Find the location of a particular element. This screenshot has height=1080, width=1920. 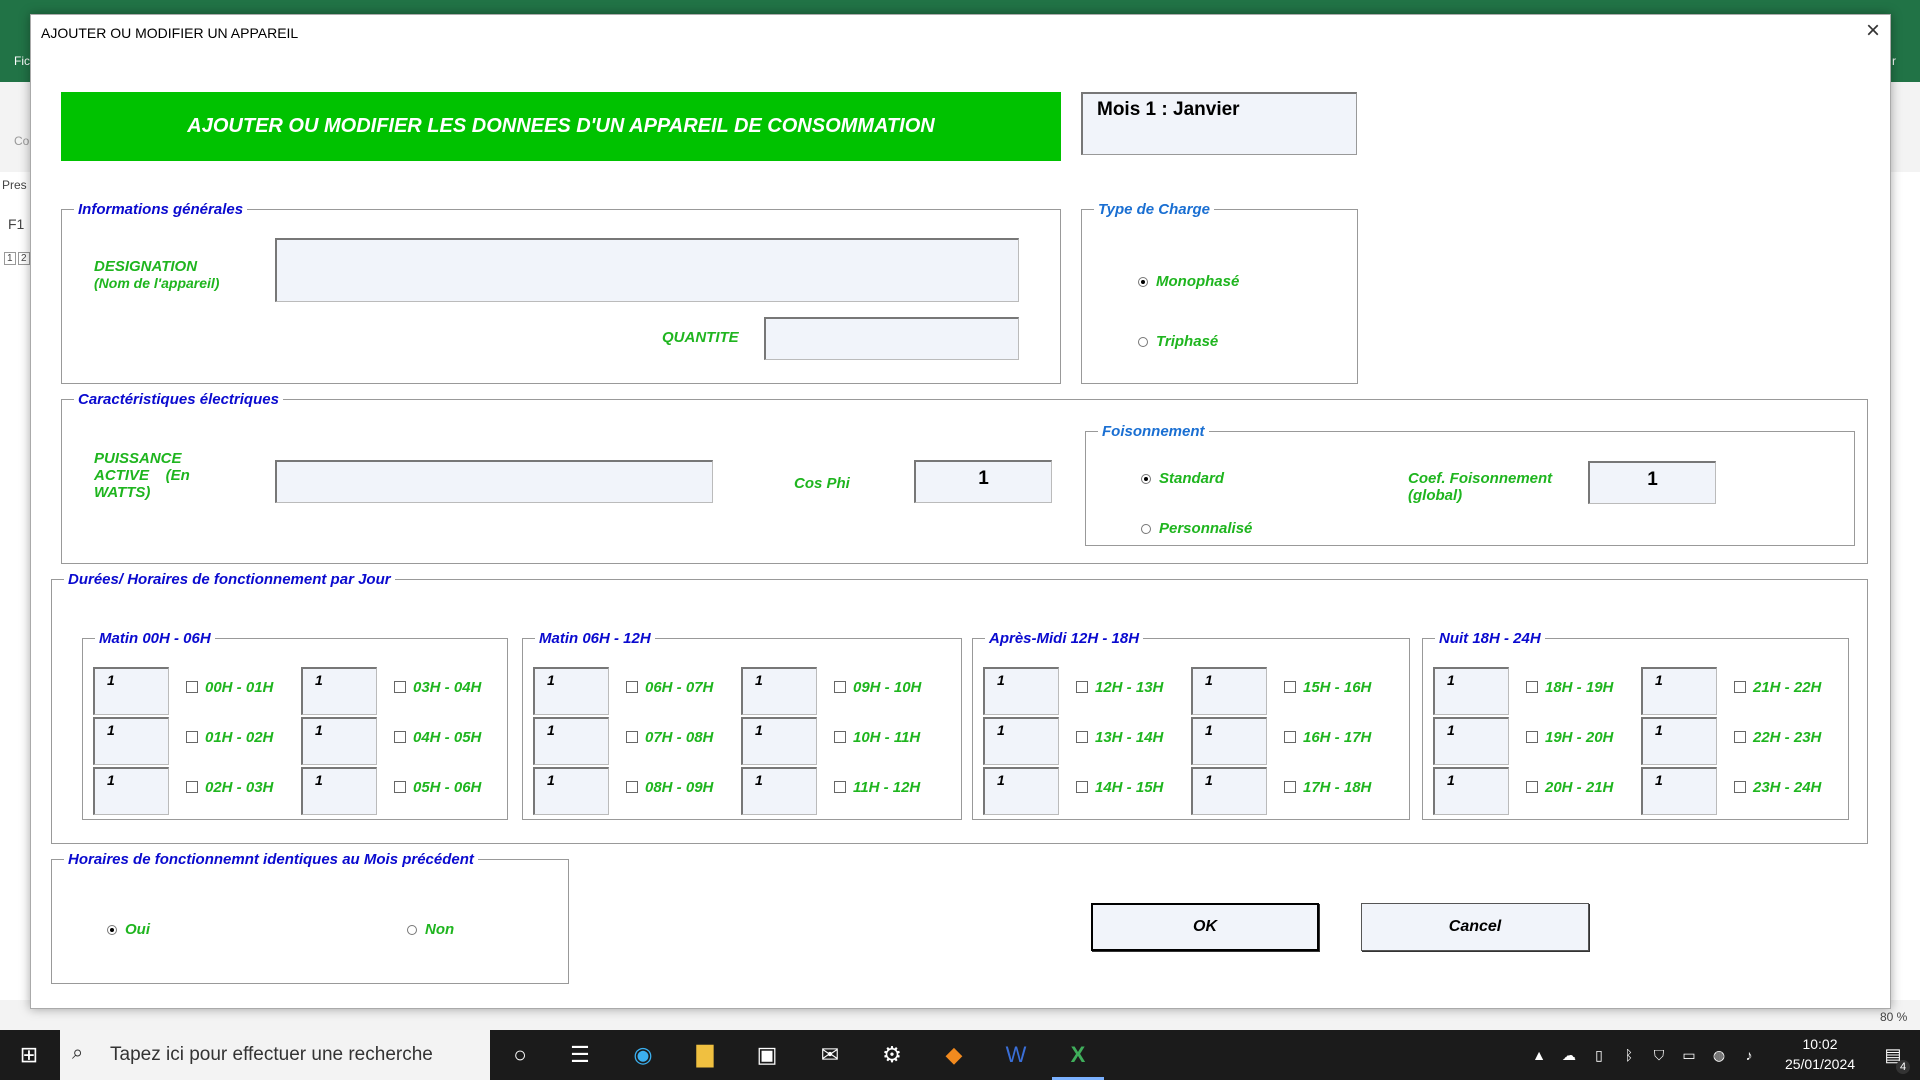

cosphi-input: 1 is located at coordinates (983, 481).